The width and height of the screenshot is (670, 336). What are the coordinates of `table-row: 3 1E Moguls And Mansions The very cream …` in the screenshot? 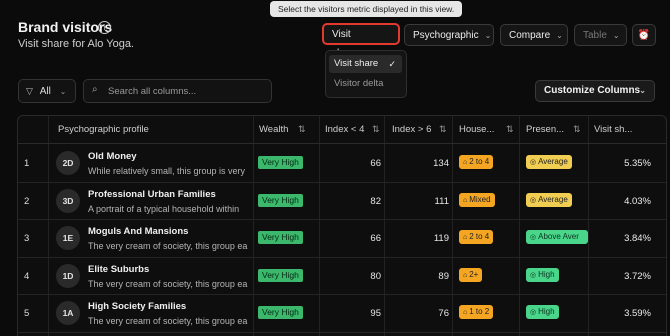 It's located at (342, 238).